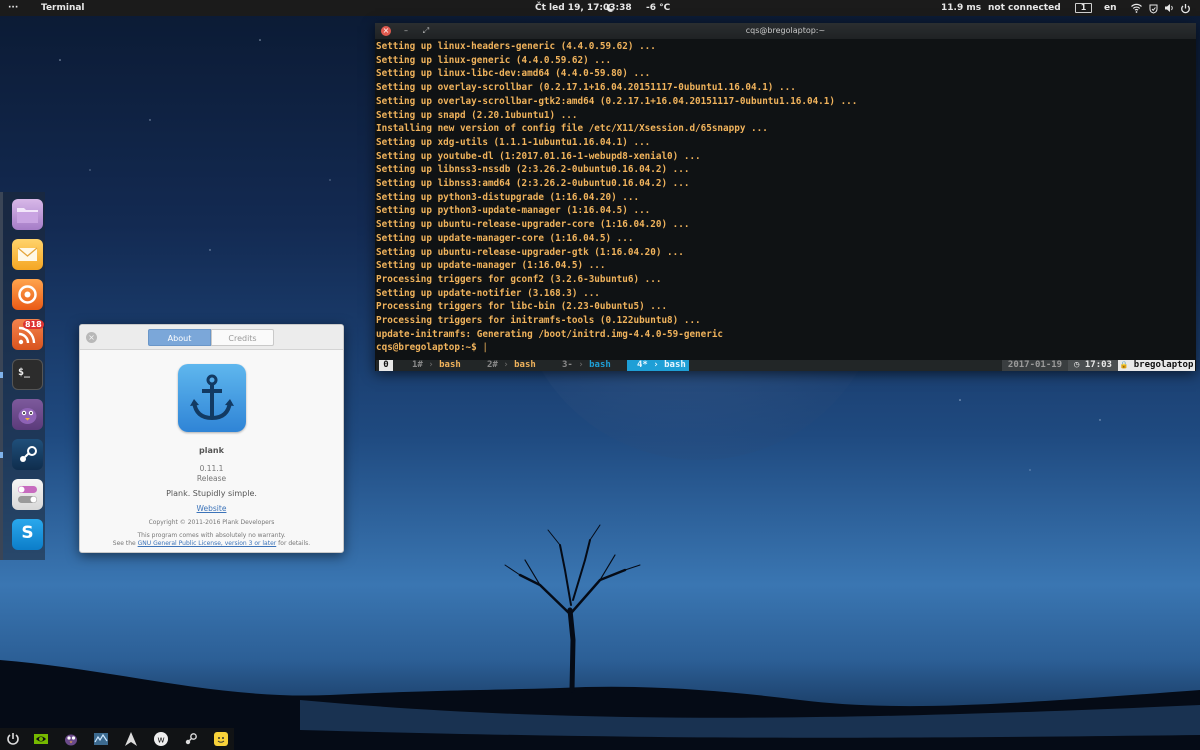 This screenshot has width=1200, height=750. Describe the element at coordinates (485, 348) in the screenshot. I see `text-cursor: |` at that location.